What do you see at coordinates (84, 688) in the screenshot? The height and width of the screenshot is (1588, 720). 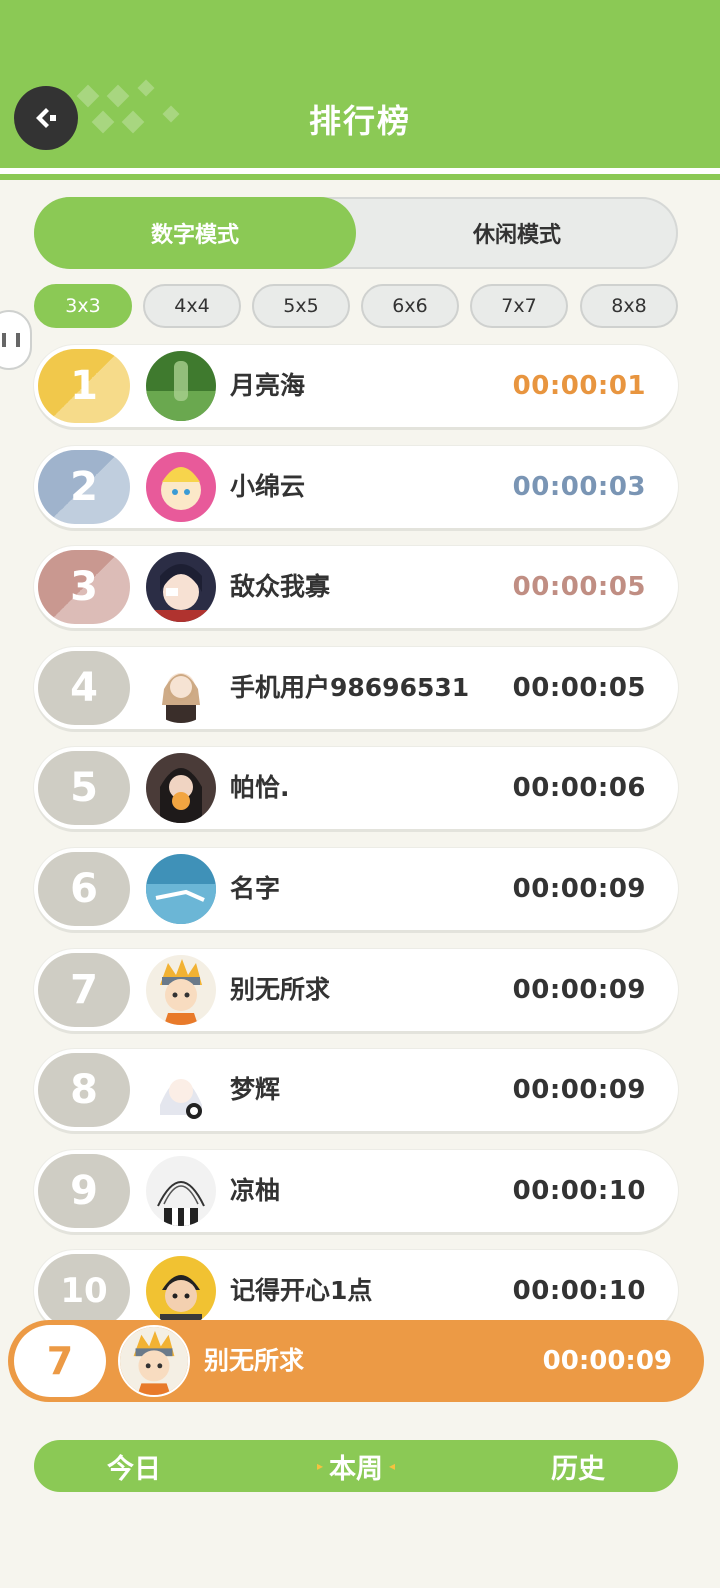 I see `rank-badge: 4` at bounding box center [84, 688].